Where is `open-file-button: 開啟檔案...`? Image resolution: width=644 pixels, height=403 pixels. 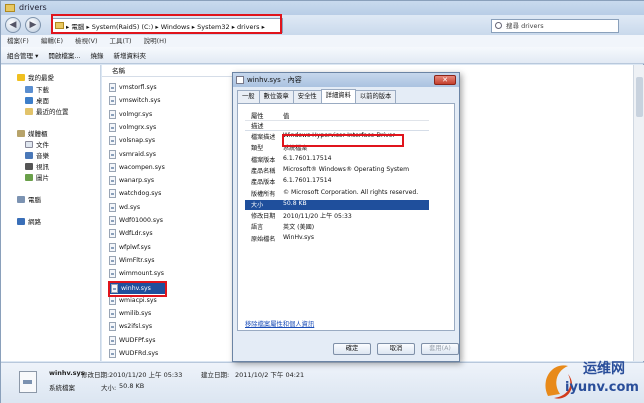
open-file-button: 開啟檔案... is located at coordinates (64, 55).